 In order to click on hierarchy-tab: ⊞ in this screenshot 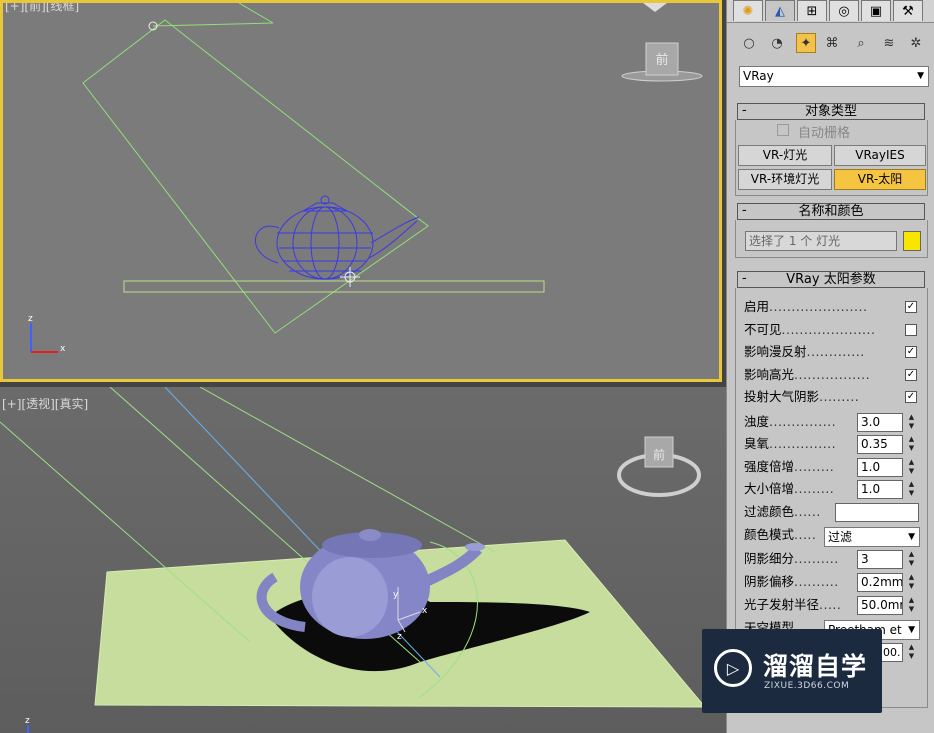, I will do `click(812, 10)`.